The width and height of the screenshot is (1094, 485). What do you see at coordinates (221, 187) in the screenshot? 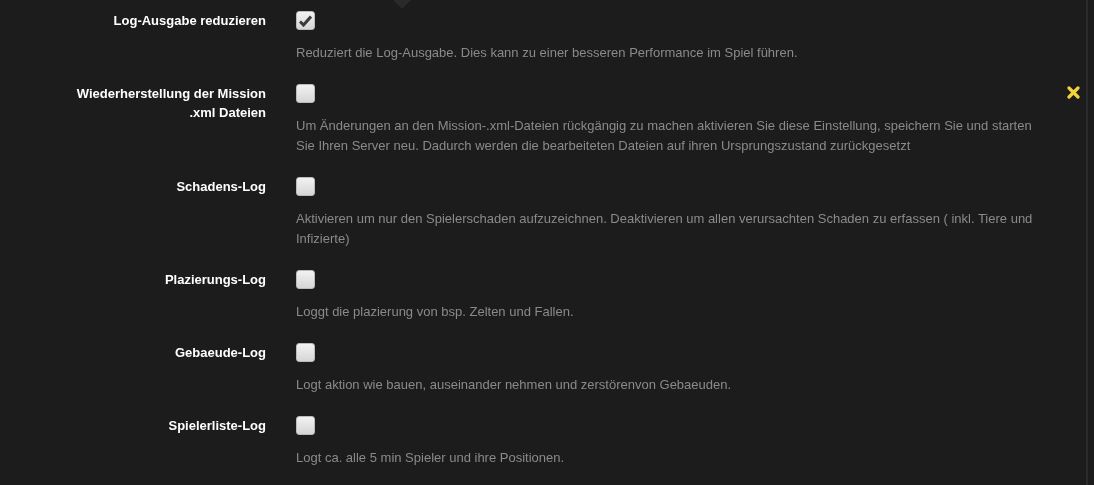
I see `setting-label: Schadens-Log` at bounding box center [221, 187].